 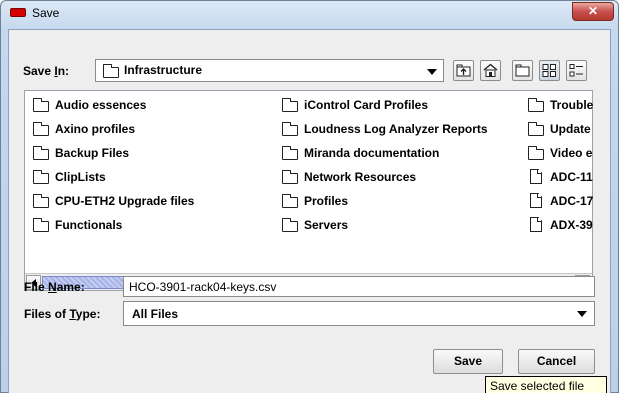 I want to click on list-view-icon, so click(x=549, y=70).